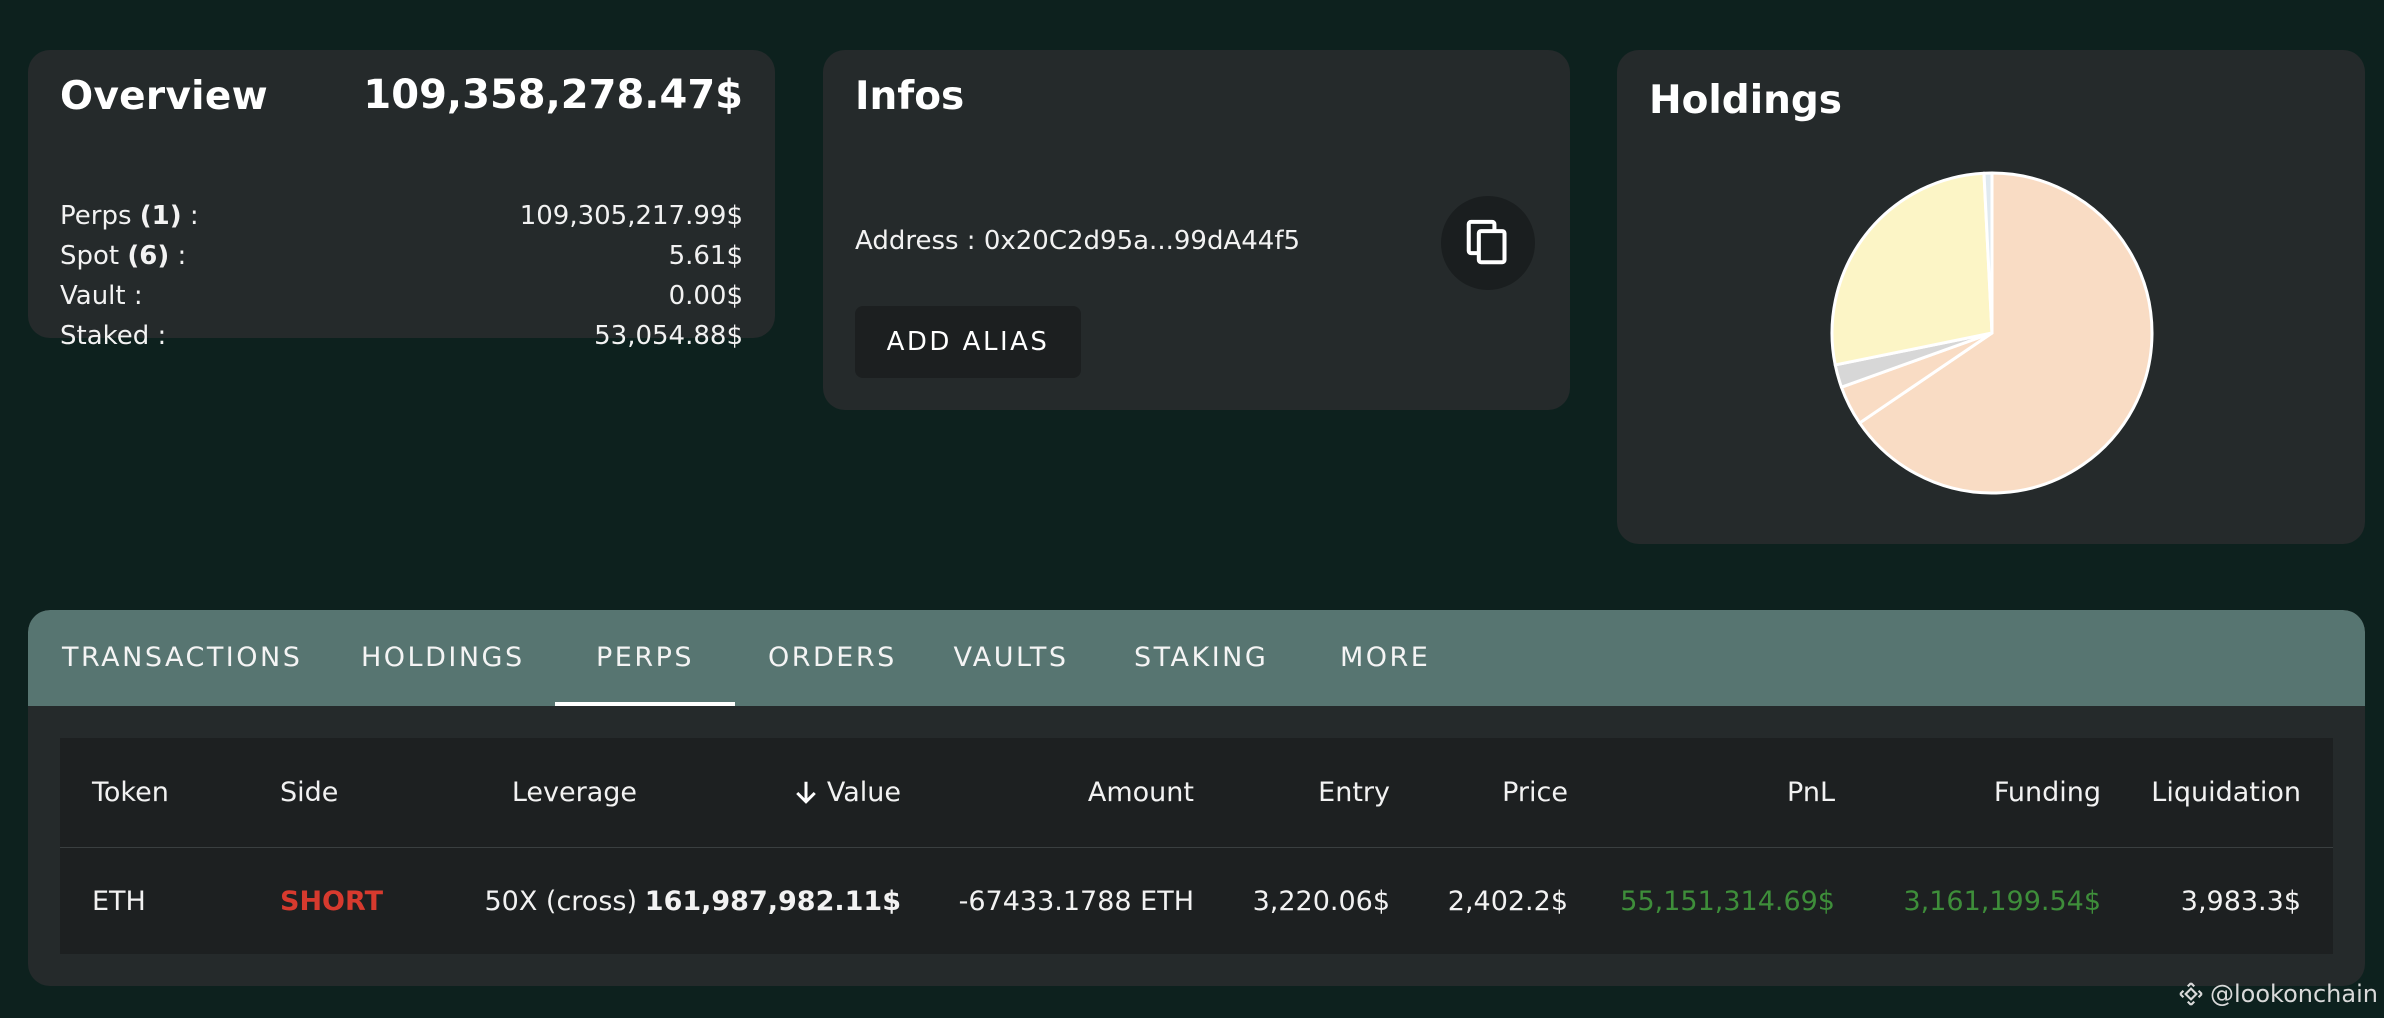 This screenshot has width=2384, height=1018. I want to click on overview-row-value: 109,305,217.99$, so click(631, 216).